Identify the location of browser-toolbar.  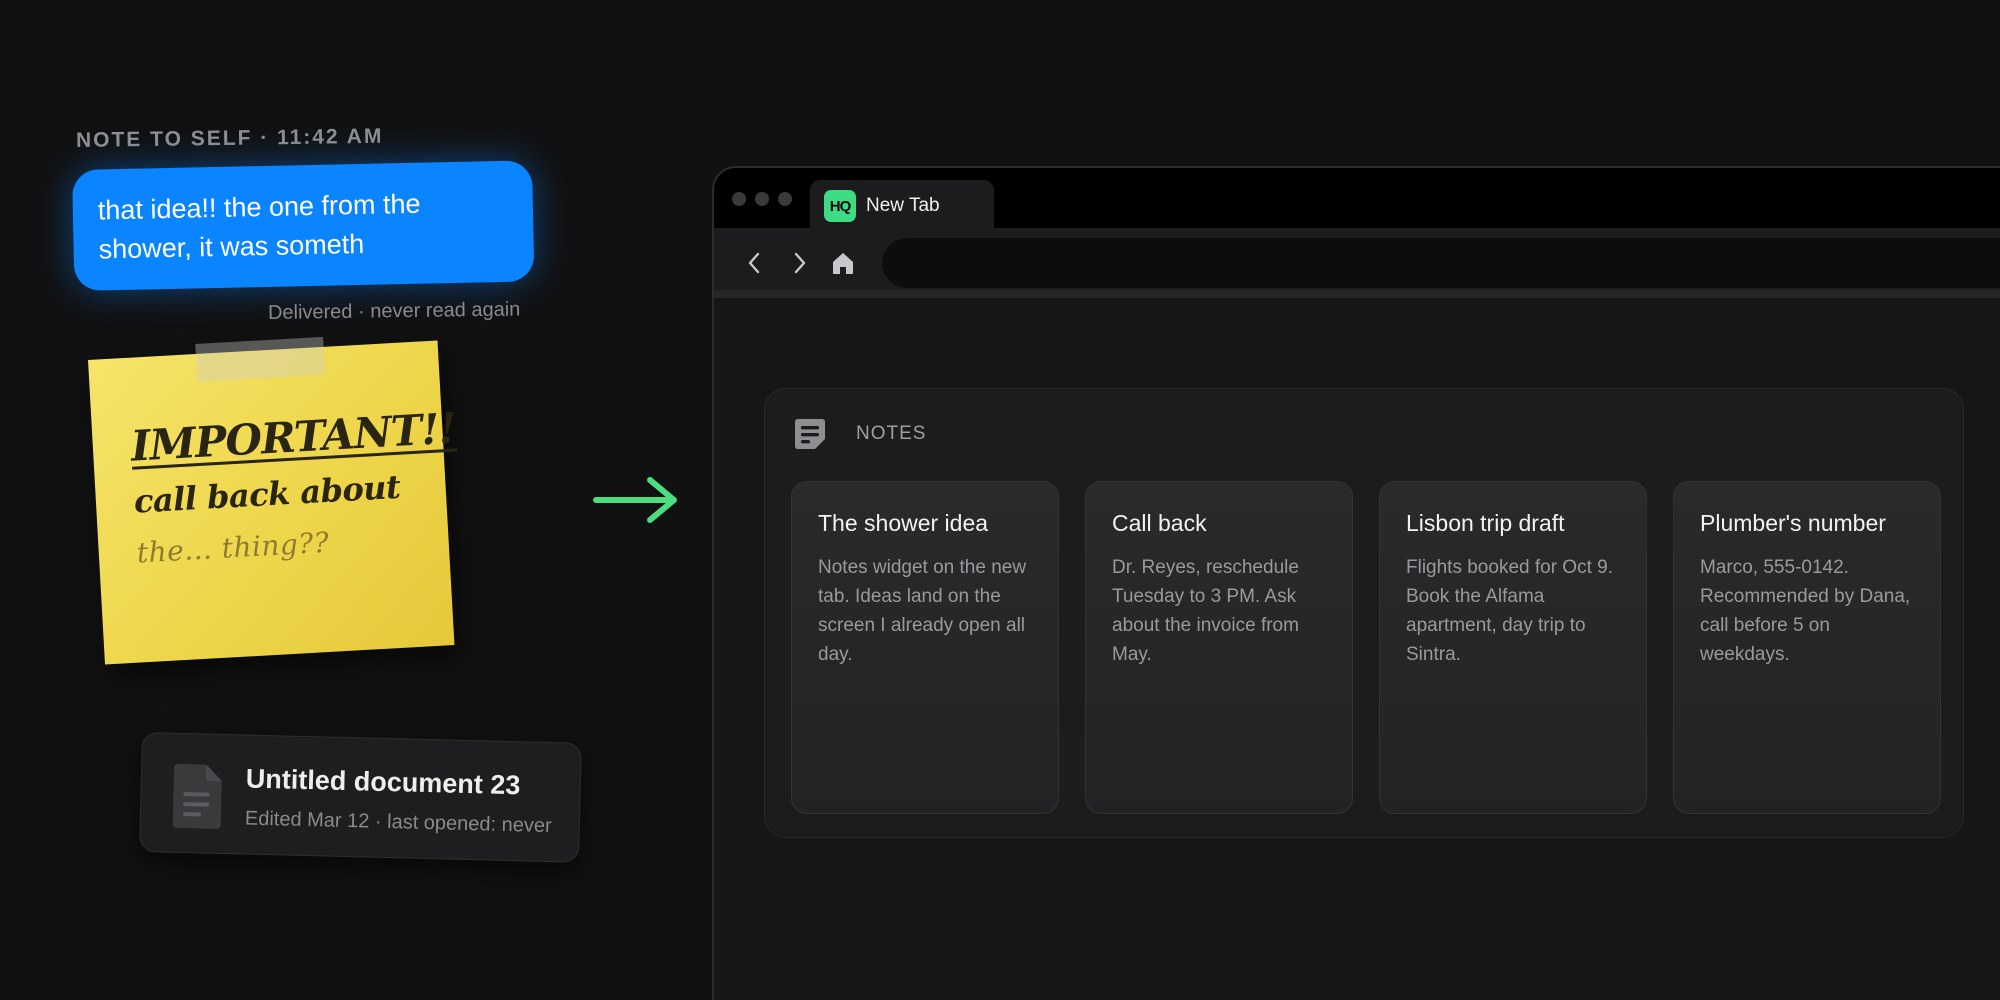
(1357, 263).